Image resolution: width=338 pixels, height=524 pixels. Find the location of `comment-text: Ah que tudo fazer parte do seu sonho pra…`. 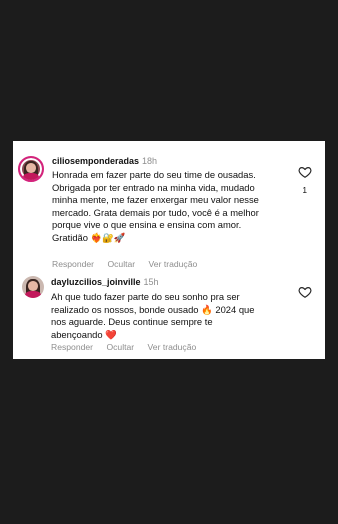

comment-text: Ah que tudo fazer parte do seu sonho pra… is located at coordinates (153, 315).